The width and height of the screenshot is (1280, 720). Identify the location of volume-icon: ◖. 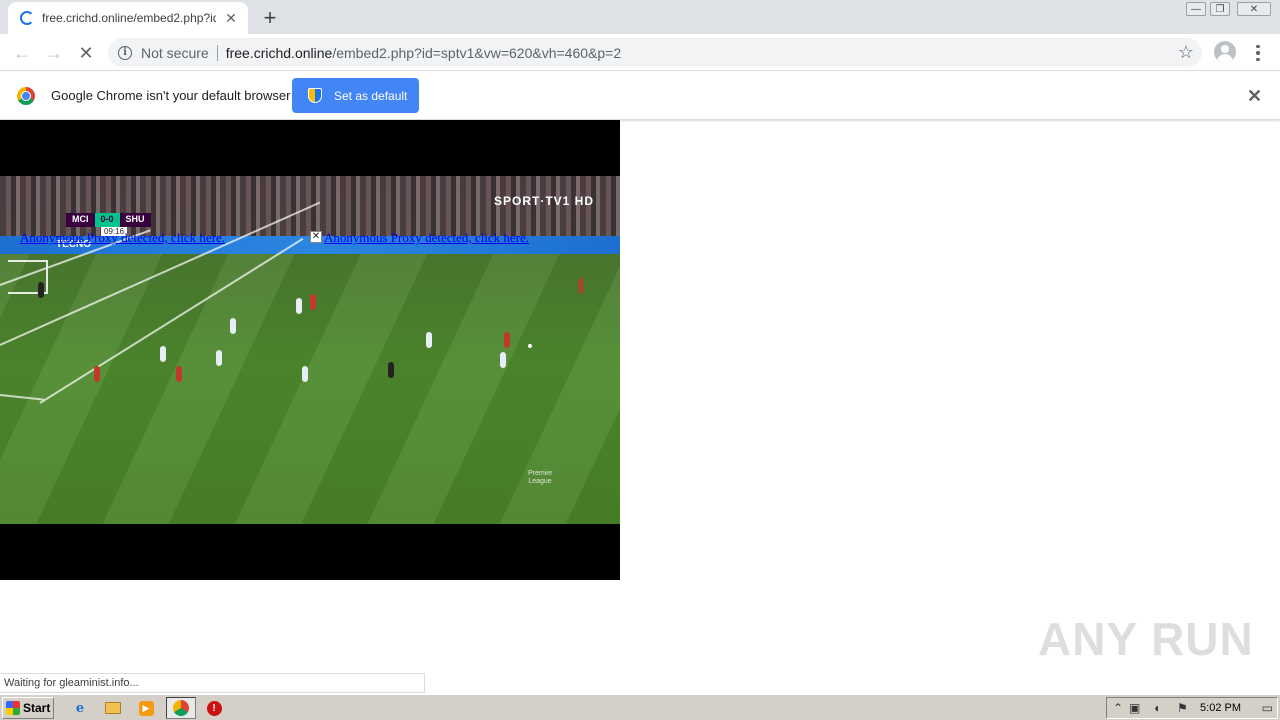
(1156, 708).